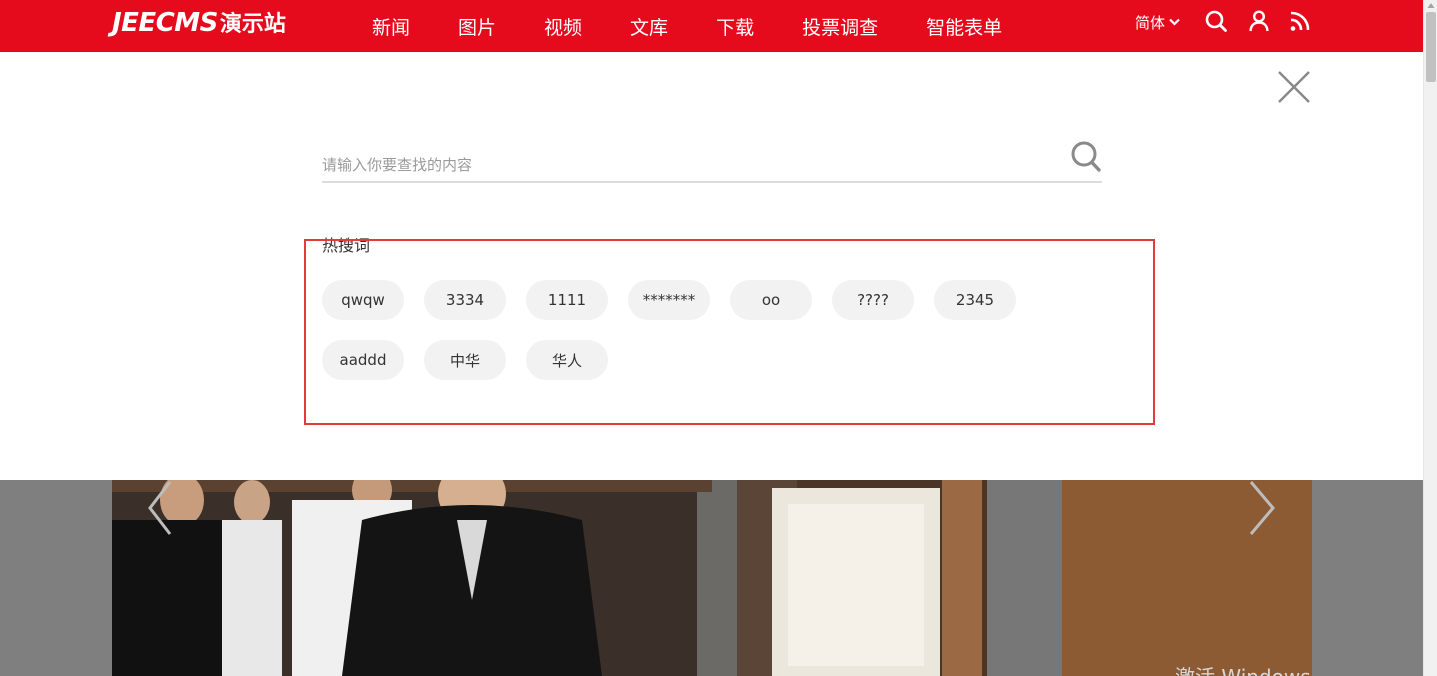 This screenshot has width=1437, height=676. I want to click on nav-item-news: 新闻, so click(391, 26).